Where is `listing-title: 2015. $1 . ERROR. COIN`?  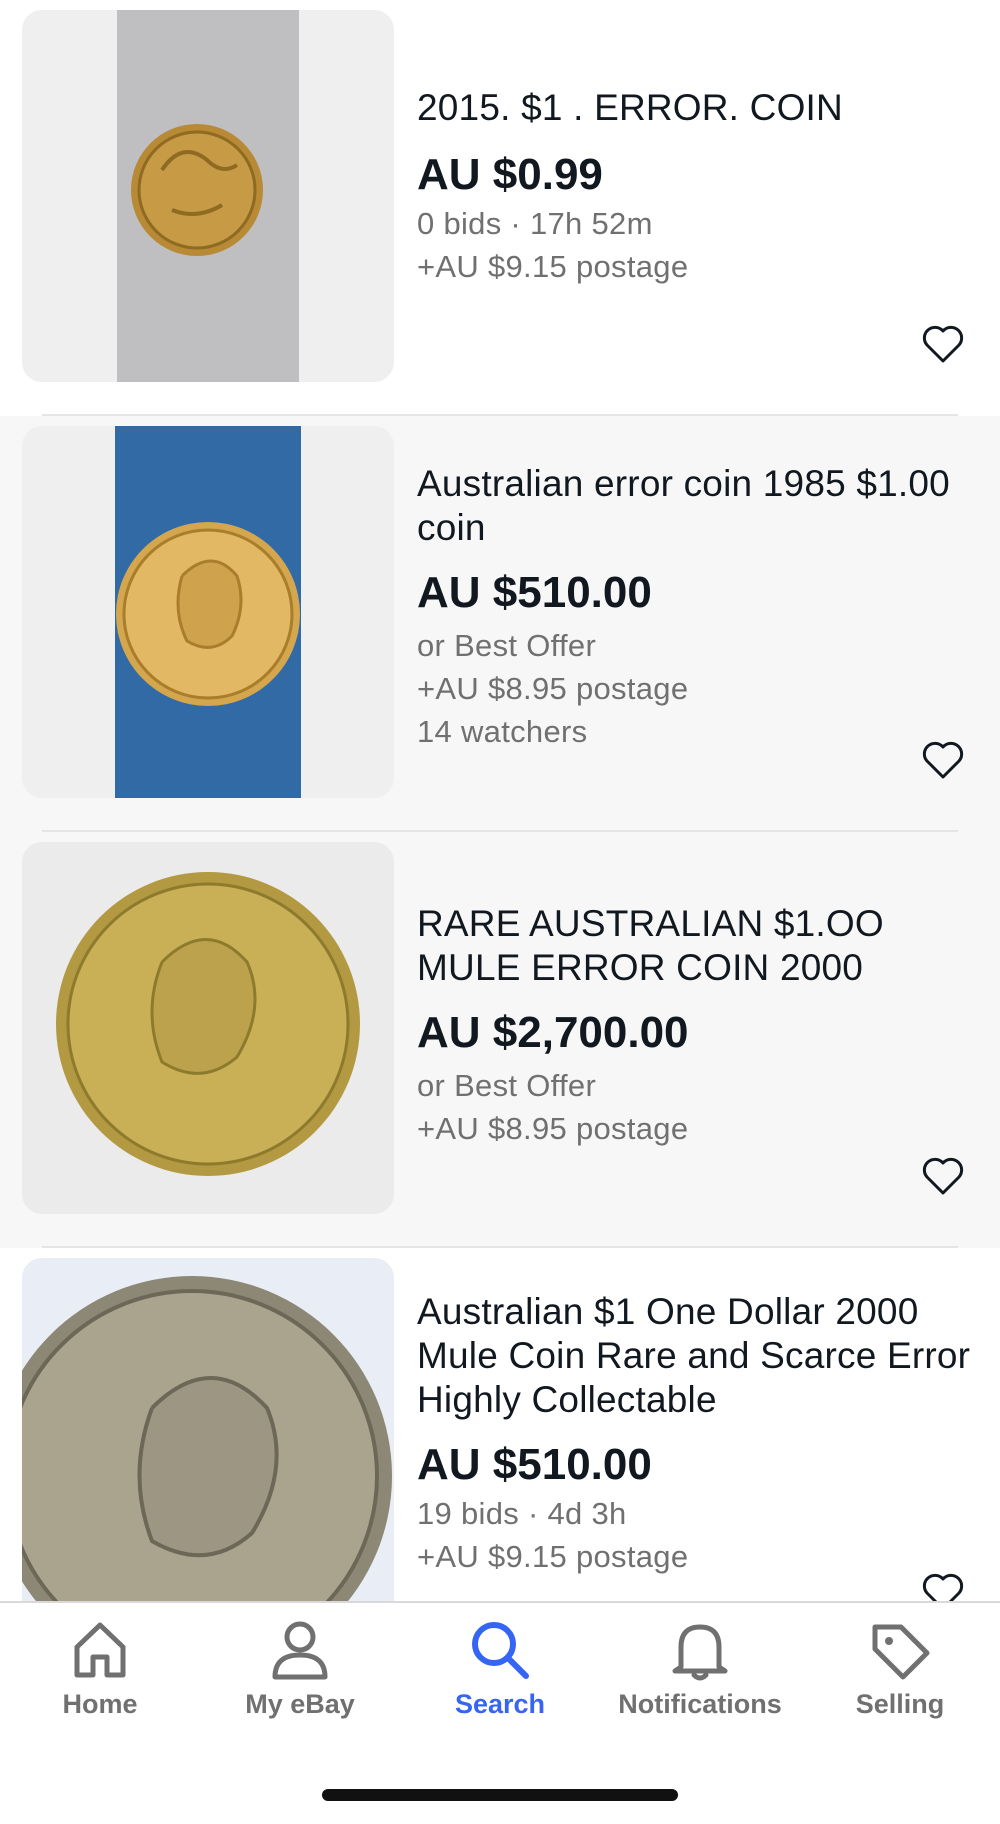 listing-title: 2015. $1 . ERROR. COIN is located at coordinates (698, 108).